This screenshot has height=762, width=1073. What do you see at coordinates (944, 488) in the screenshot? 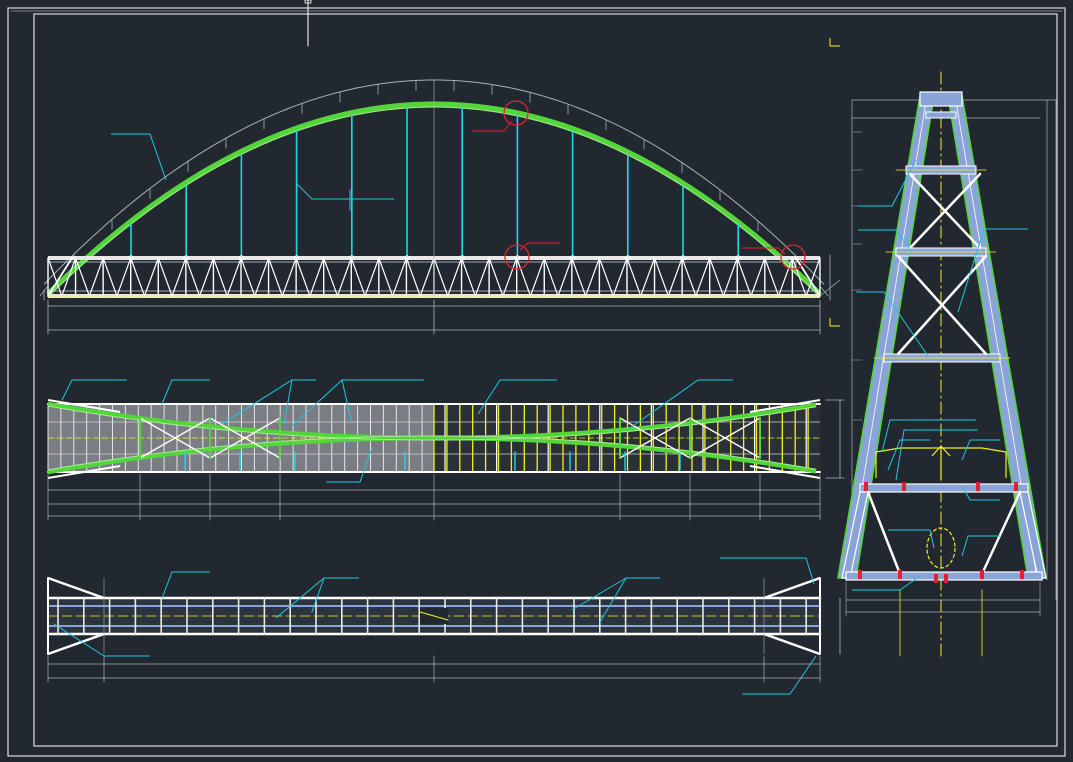
I see `deck-cross-beam` at bounding box center [944, 488].